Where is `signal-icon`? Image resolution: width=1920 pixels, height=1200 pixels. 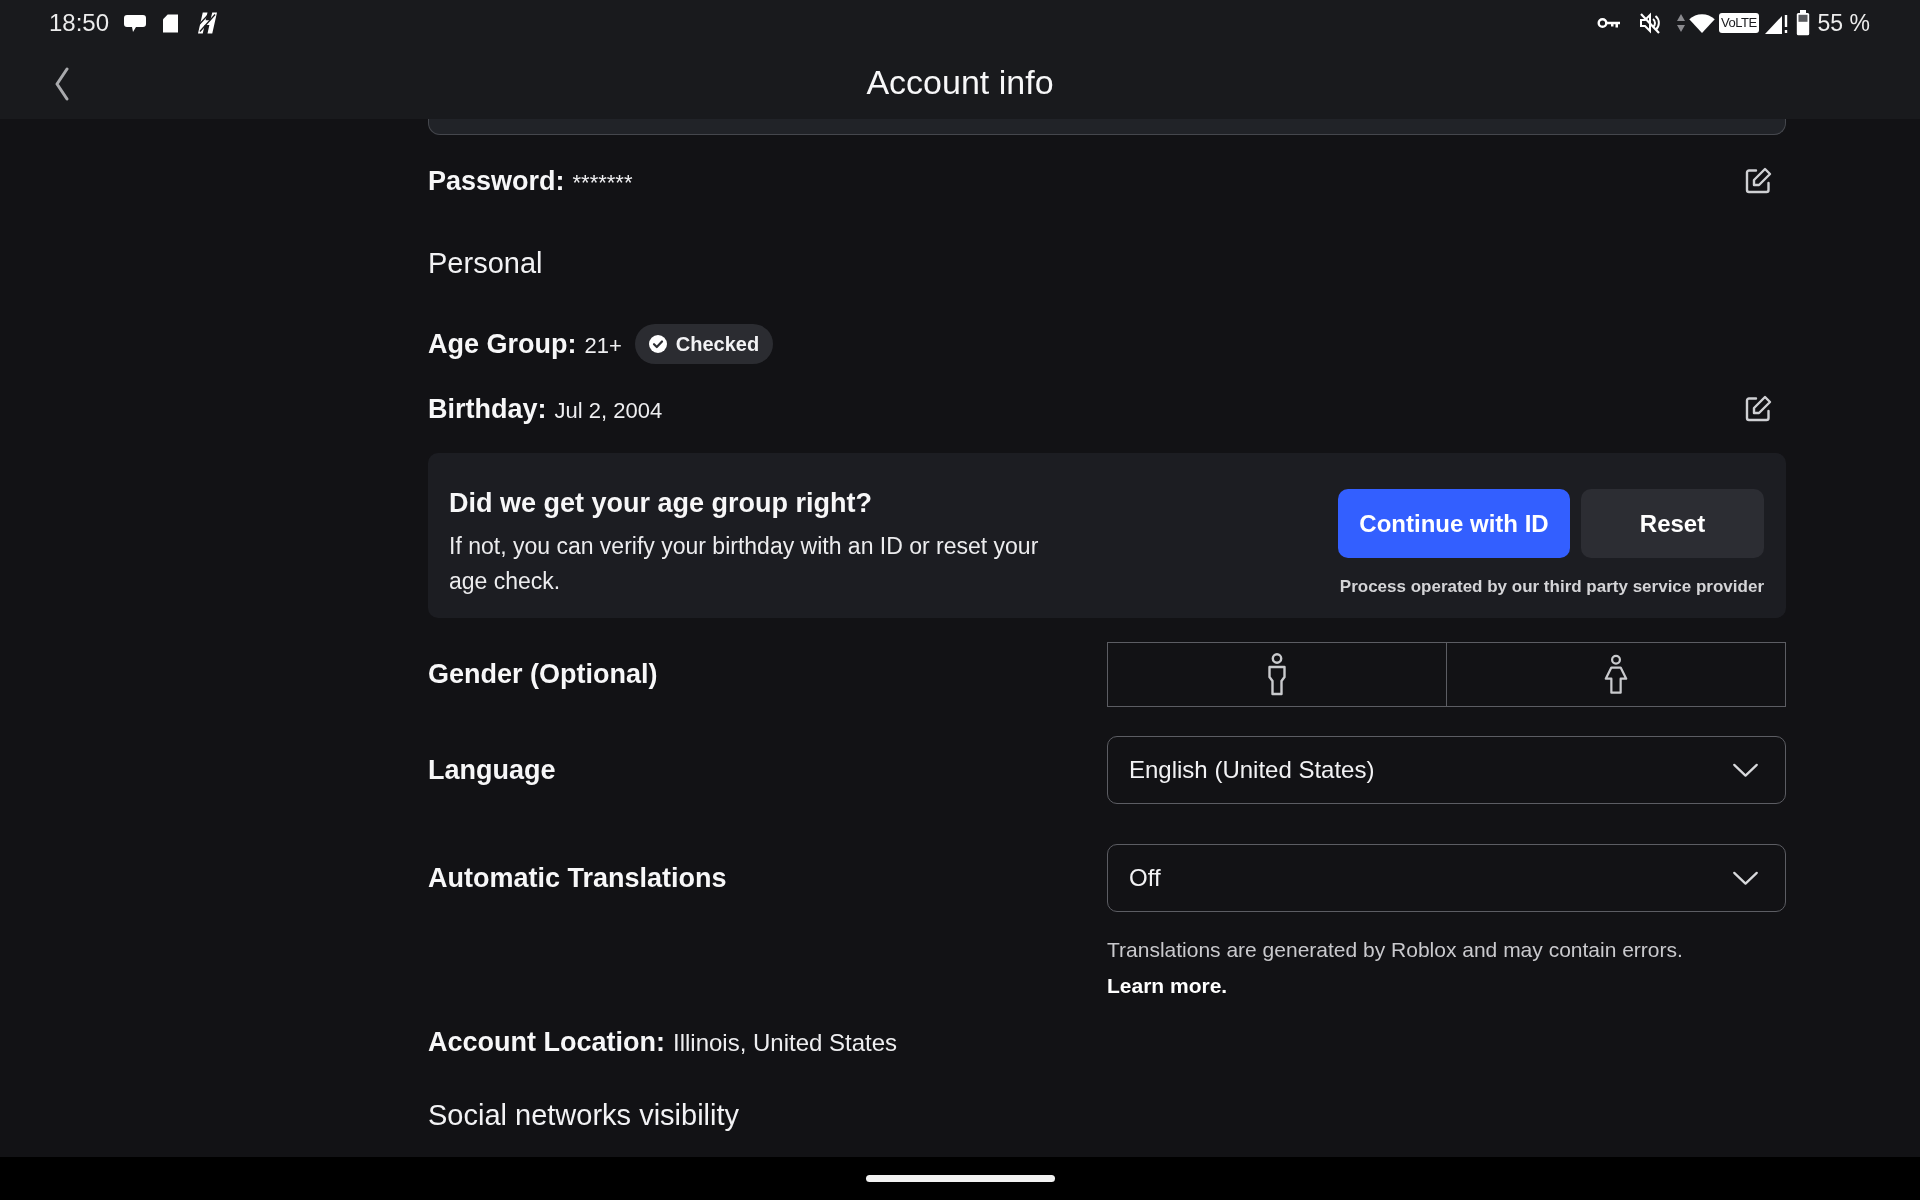 signal-icon is located at coordinates (1776, 23).